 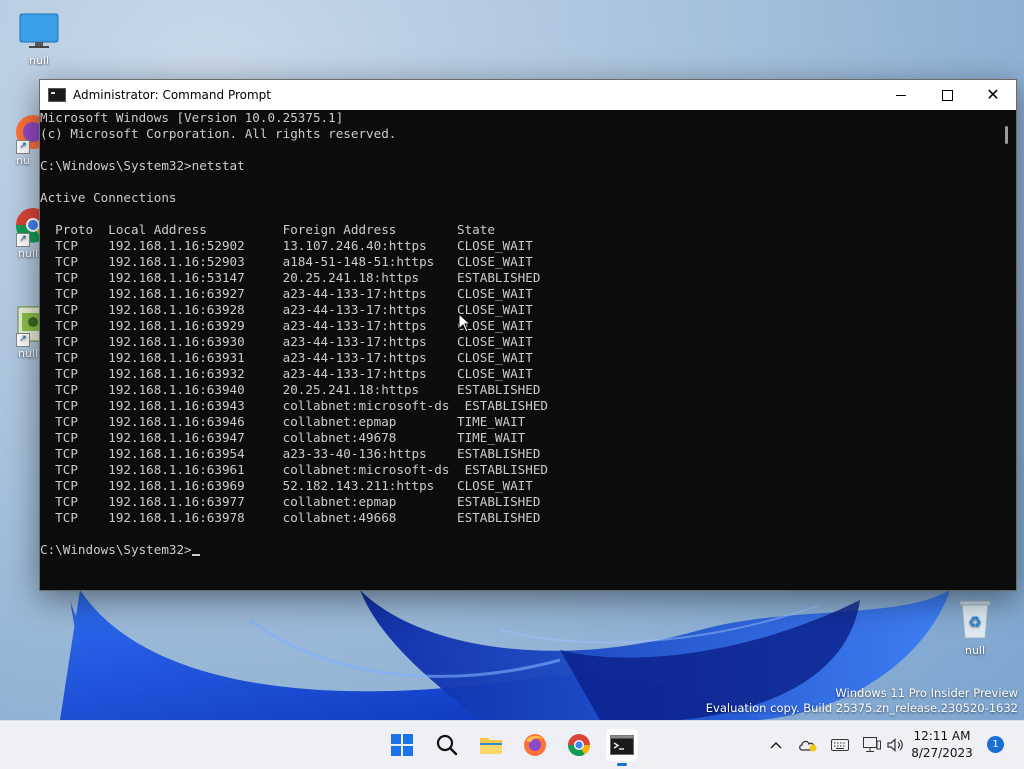 What do you see at coordinates (27, 326) in the screenshot?
I see `app-icon: ↗` at bounding box center [27, 326].